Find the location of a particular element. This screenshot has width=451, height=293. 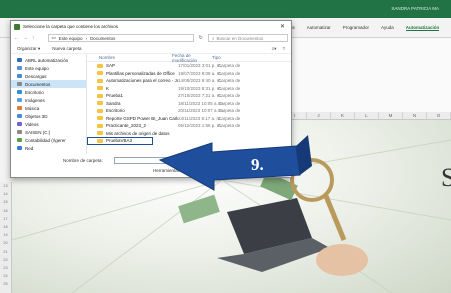

step-number: 9. is located at coordinates (257, 164).